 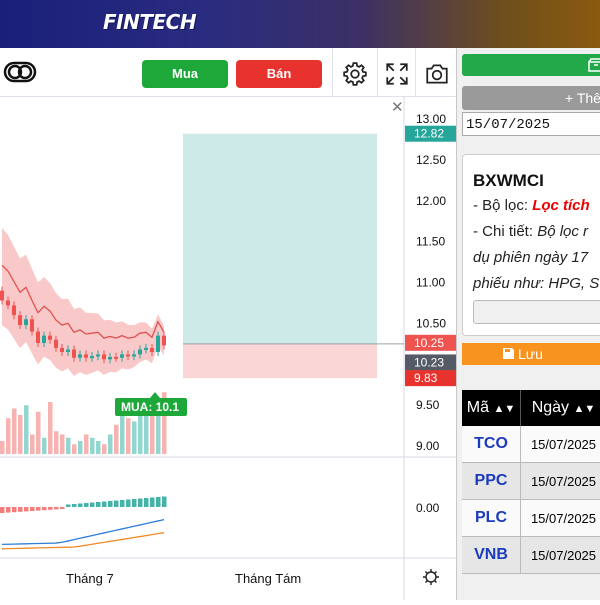 What do you see at coordinates (502, 205) in the screenshot?
I see `filter-label: - Bộ lọc:` at bounding box center [502, 205].